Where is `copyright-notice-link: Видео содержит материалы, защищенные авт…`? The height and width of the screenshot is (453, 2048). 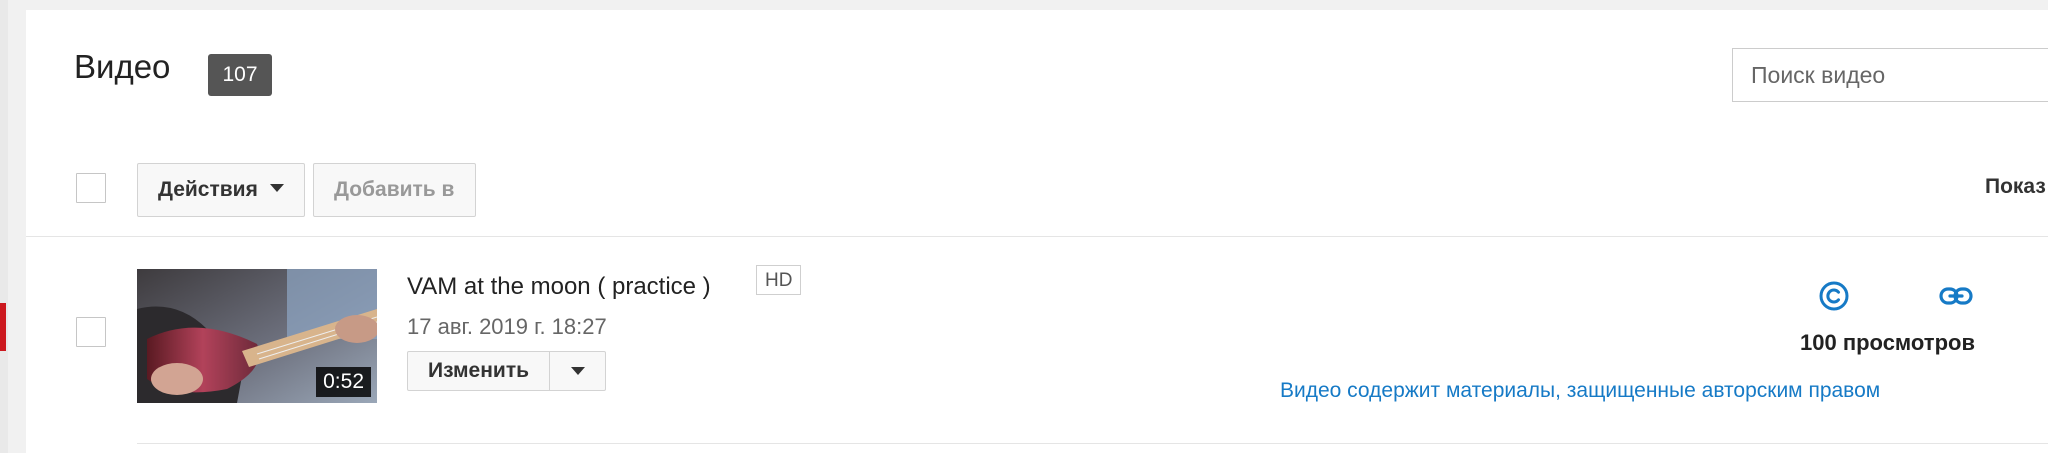
copyright-notice-link: Видео содержит материалы, защищенные авт… is located at coordinates (1580, 391).